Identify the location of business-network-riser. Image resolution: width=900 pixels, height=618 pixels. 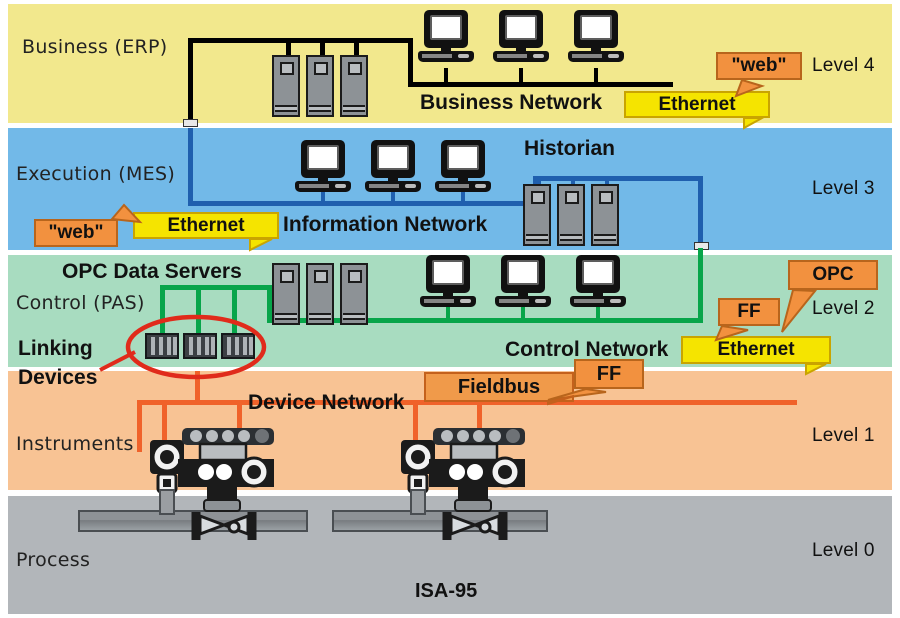
(190, 80).